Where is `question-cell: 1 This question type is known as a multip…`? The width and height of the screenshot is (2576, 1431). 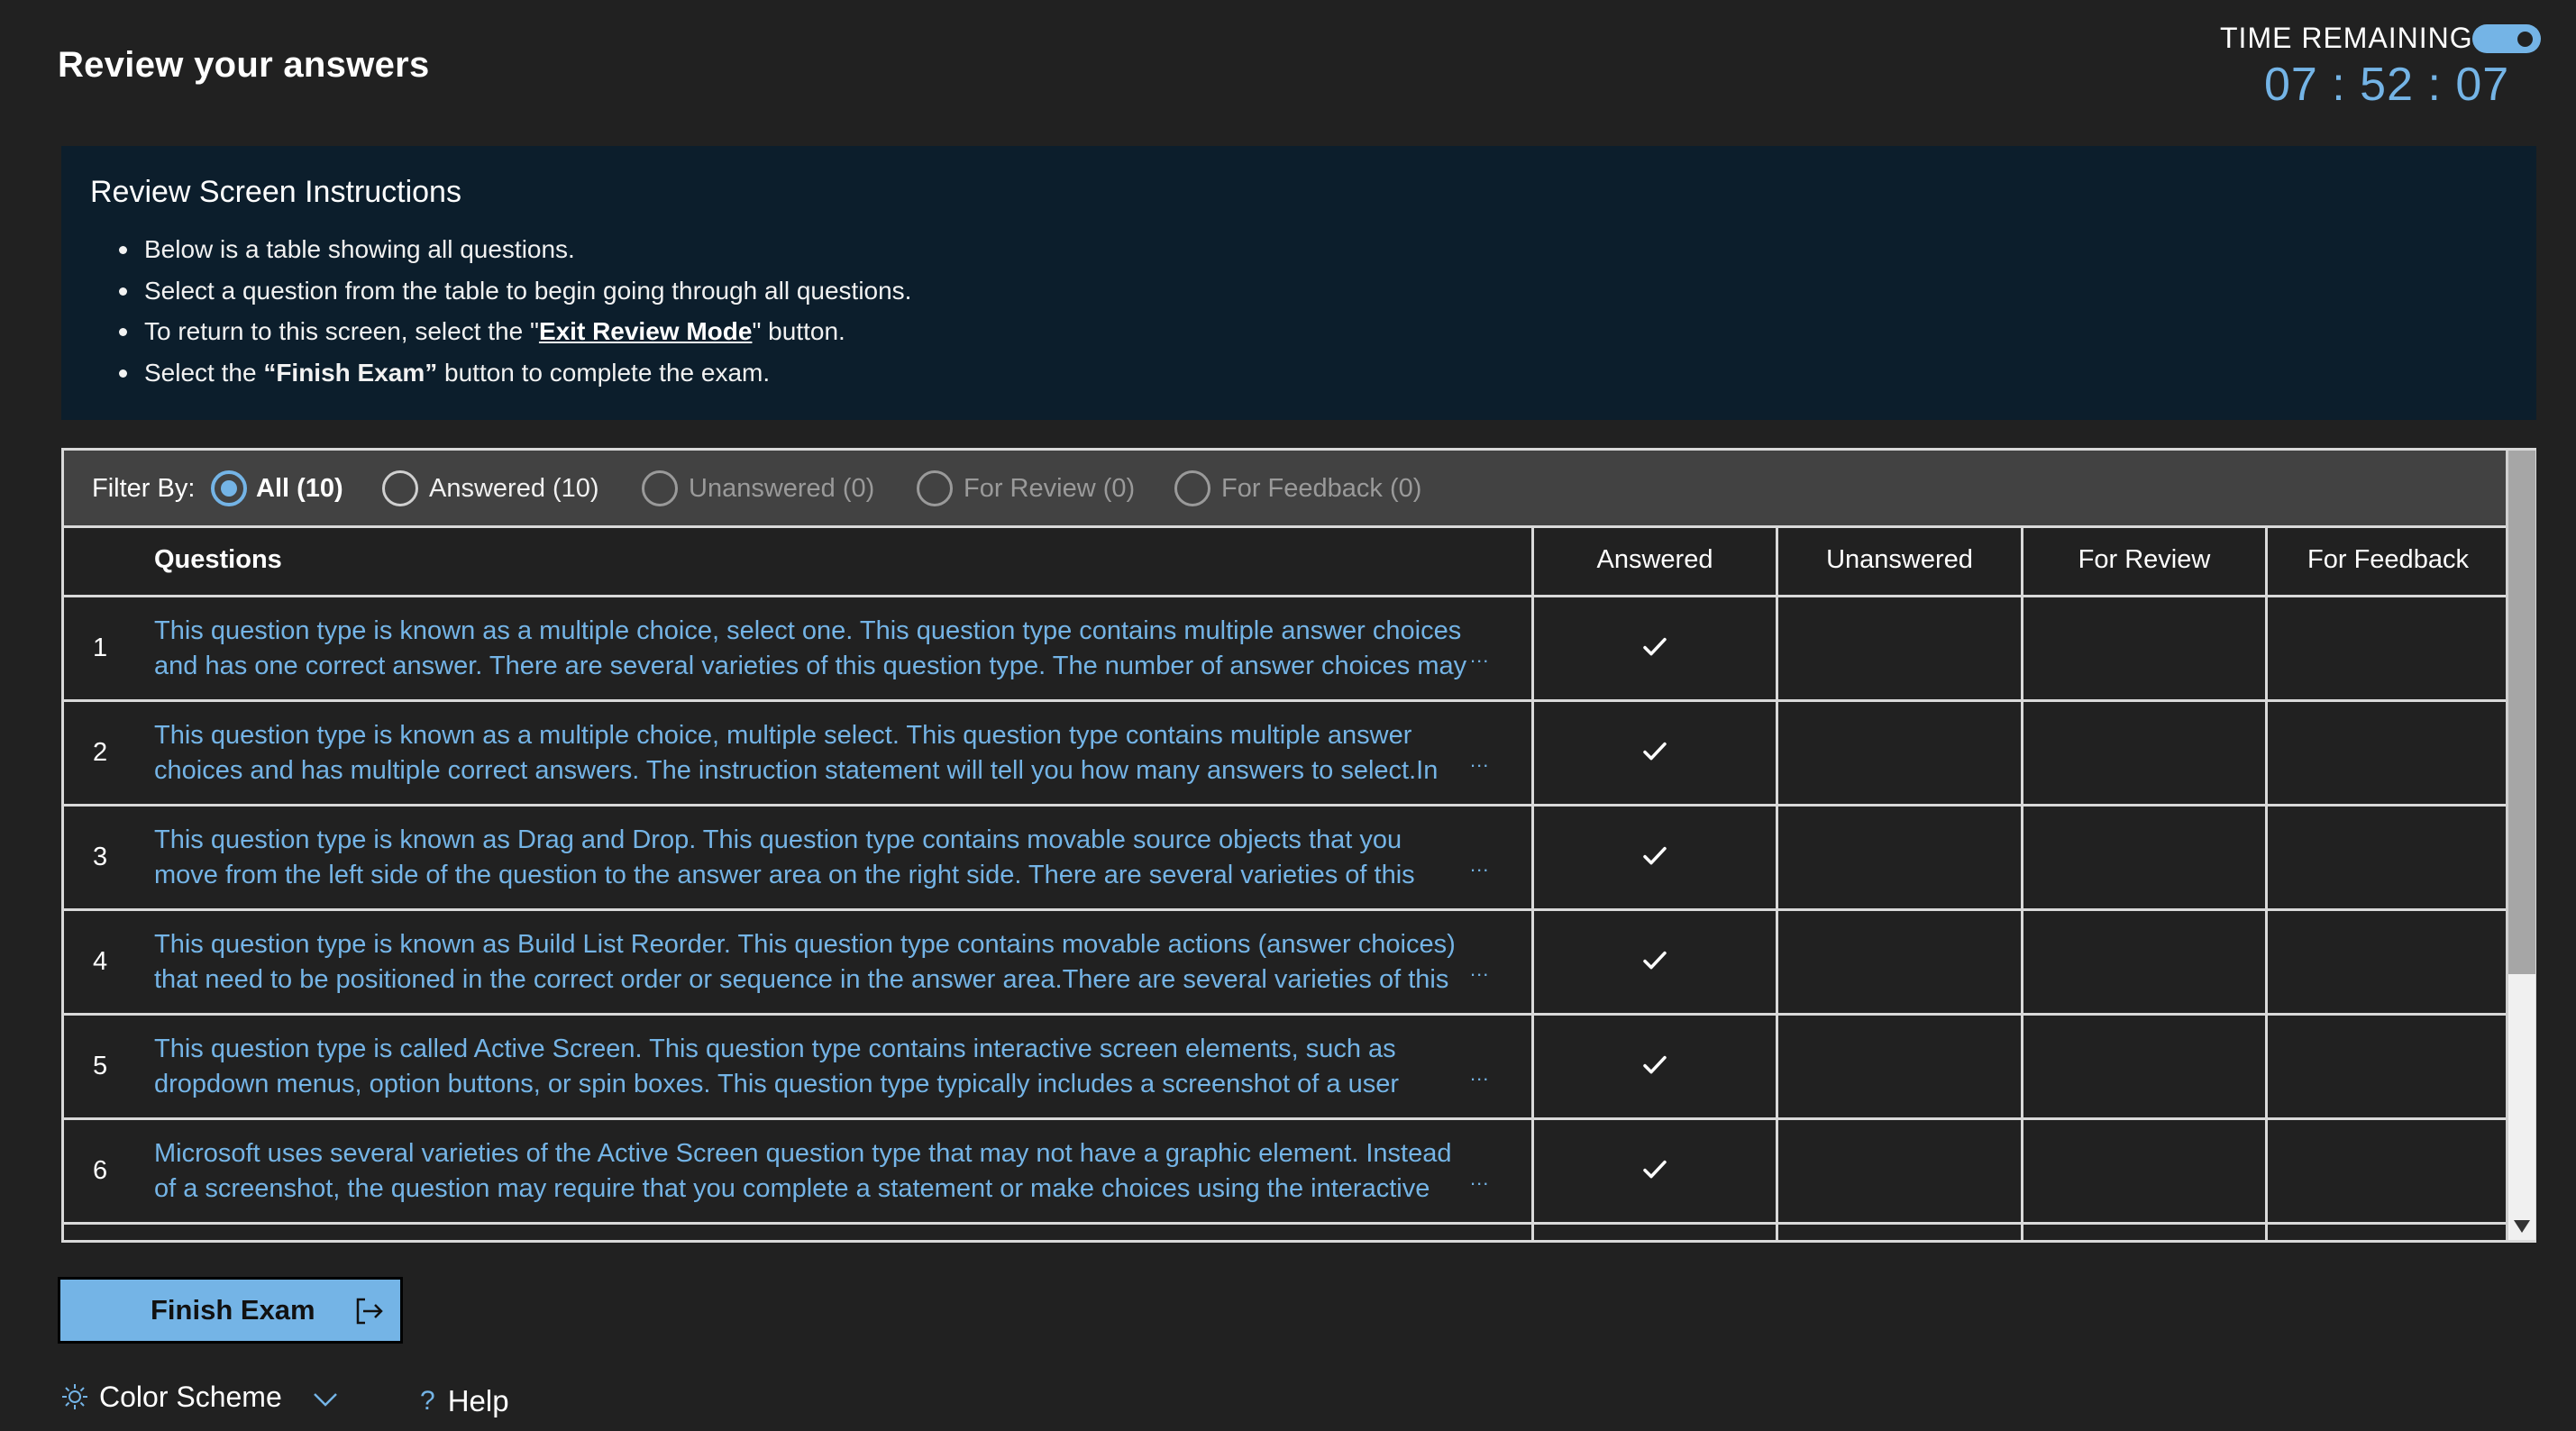
question-cell: 1 This question type is known as a multip… is located at coordinates (797, 648).